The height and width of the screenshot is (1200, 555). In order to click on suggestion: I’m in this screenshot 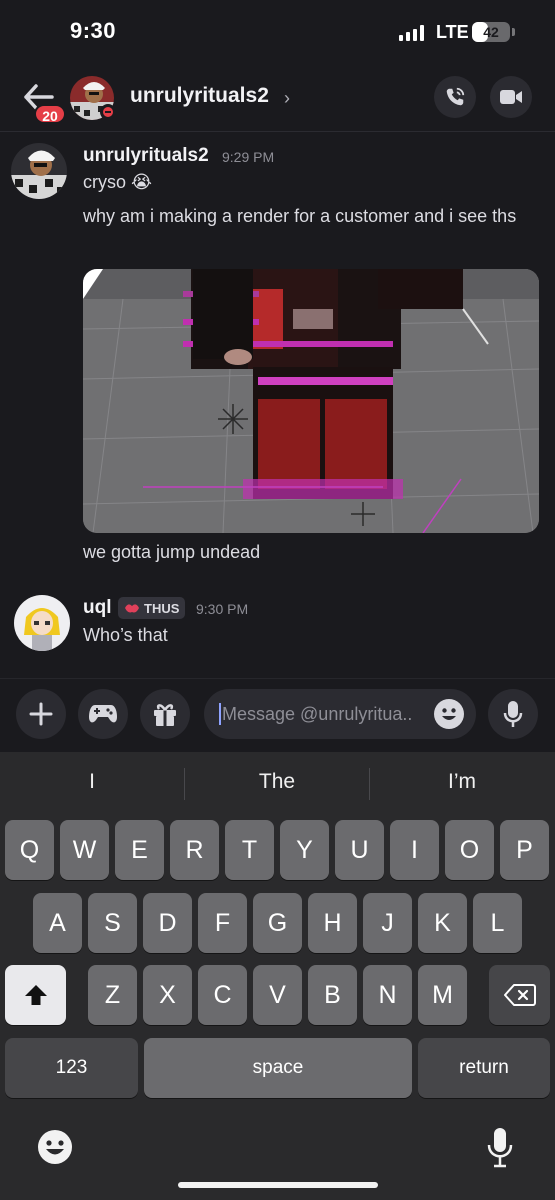, I will do `click(462, 782)`.